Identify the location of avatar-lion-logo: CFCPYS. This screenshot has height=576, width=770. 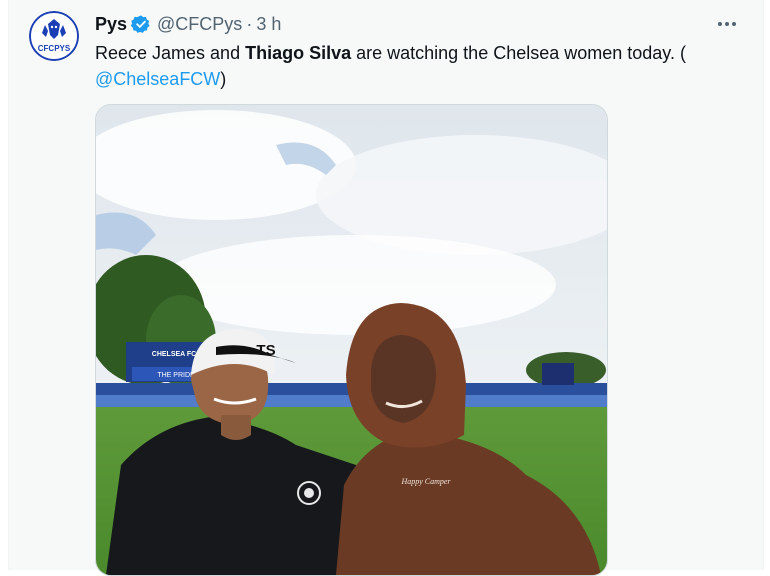
(54, 36).